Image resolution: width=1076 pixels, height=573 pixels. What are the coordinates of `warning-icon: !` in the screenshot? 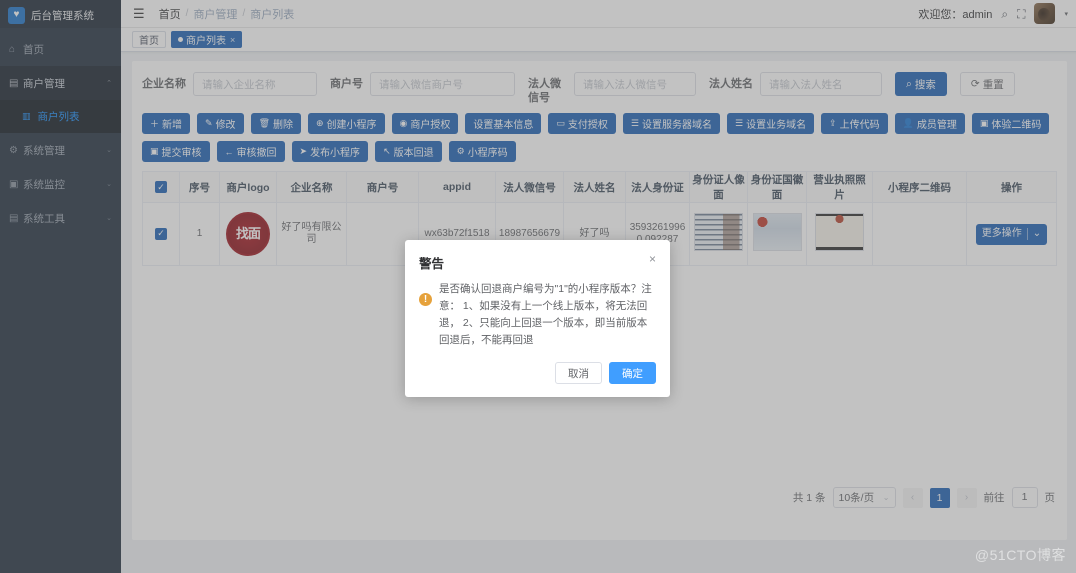 It's located at (425, 299).